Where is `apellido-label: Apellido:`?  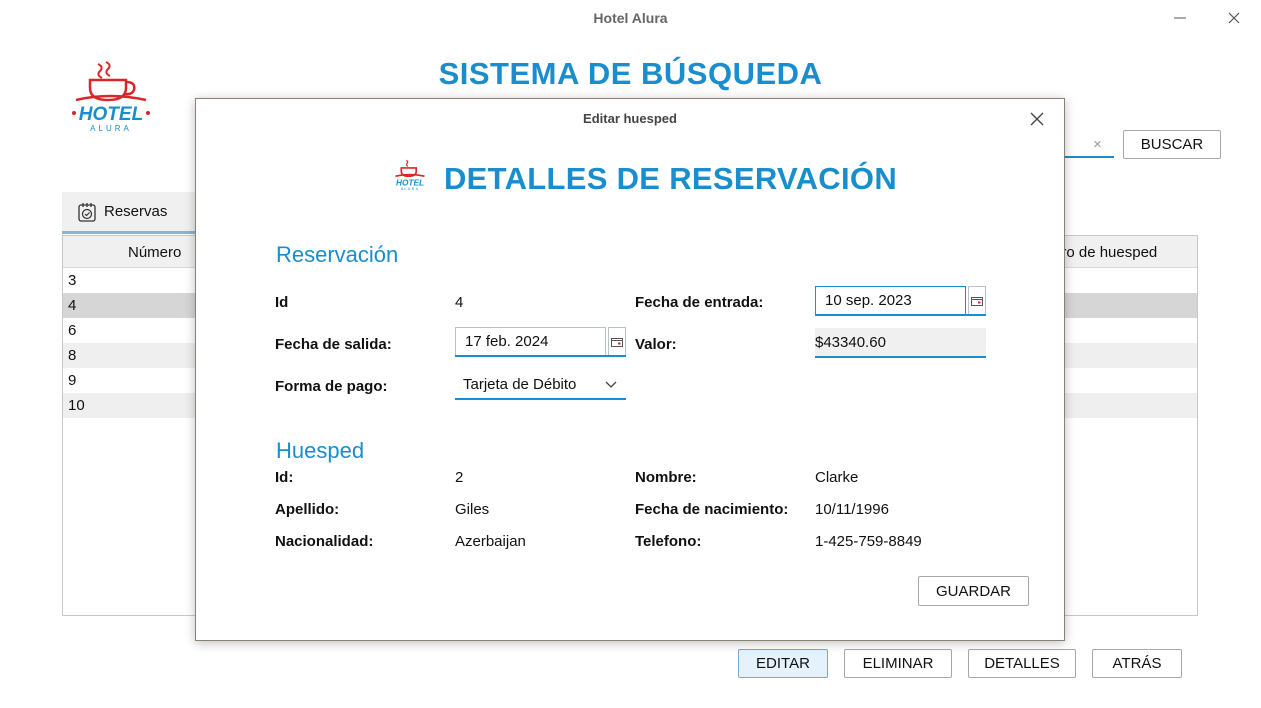
apellido-label: Apellido: is located at coordinates (307, 509).